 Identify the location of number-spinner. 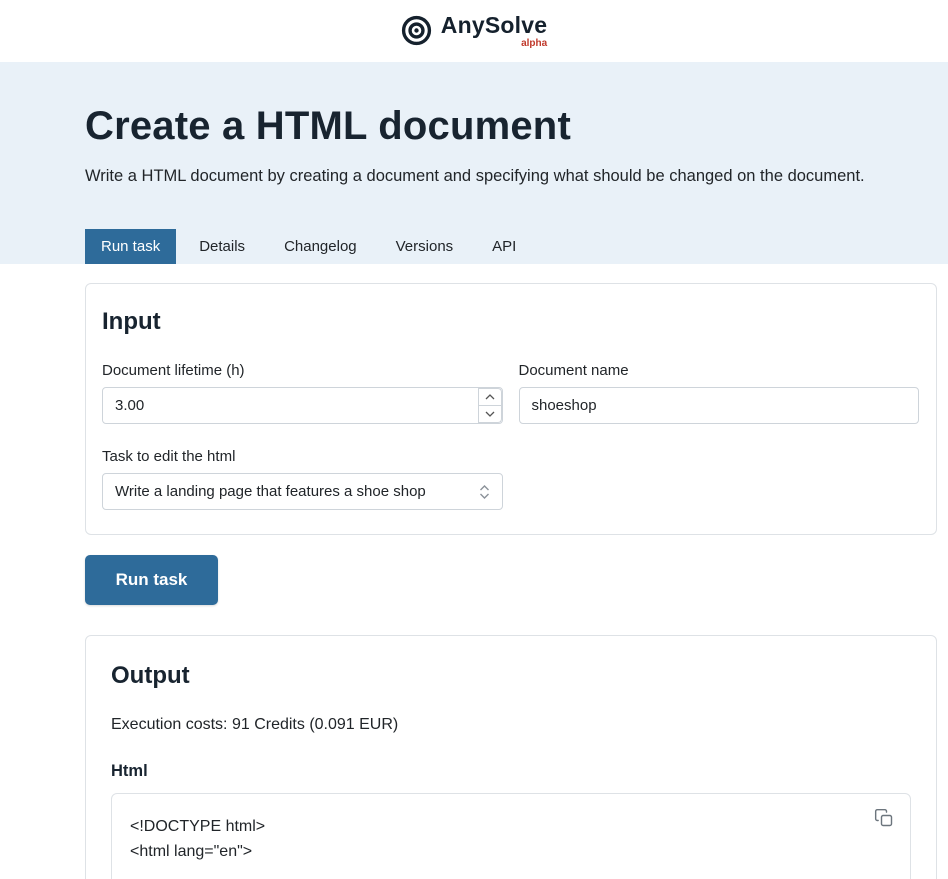
(489, 405).